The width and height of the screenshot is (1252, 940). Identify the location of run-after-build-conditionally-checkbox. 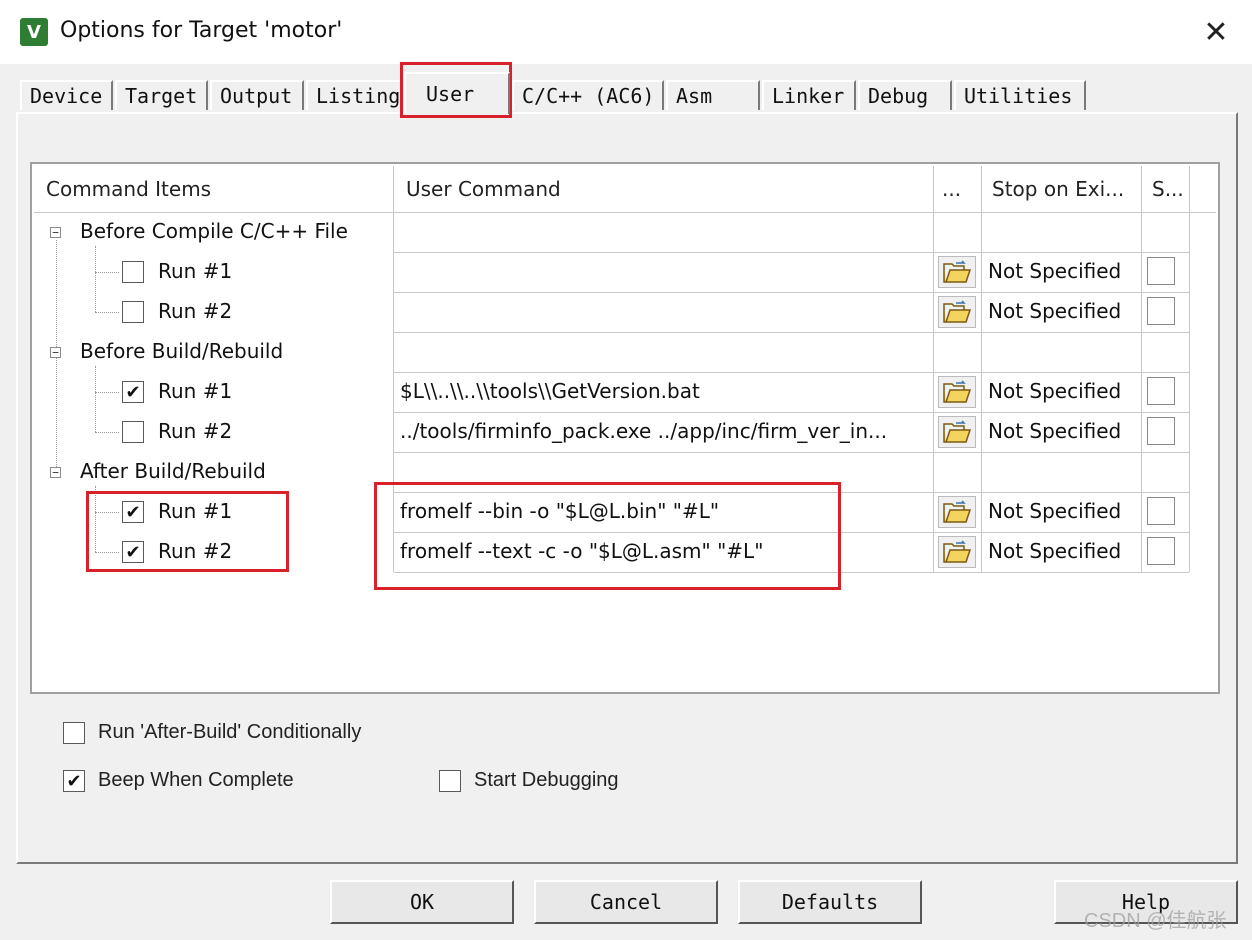
(74, 733).